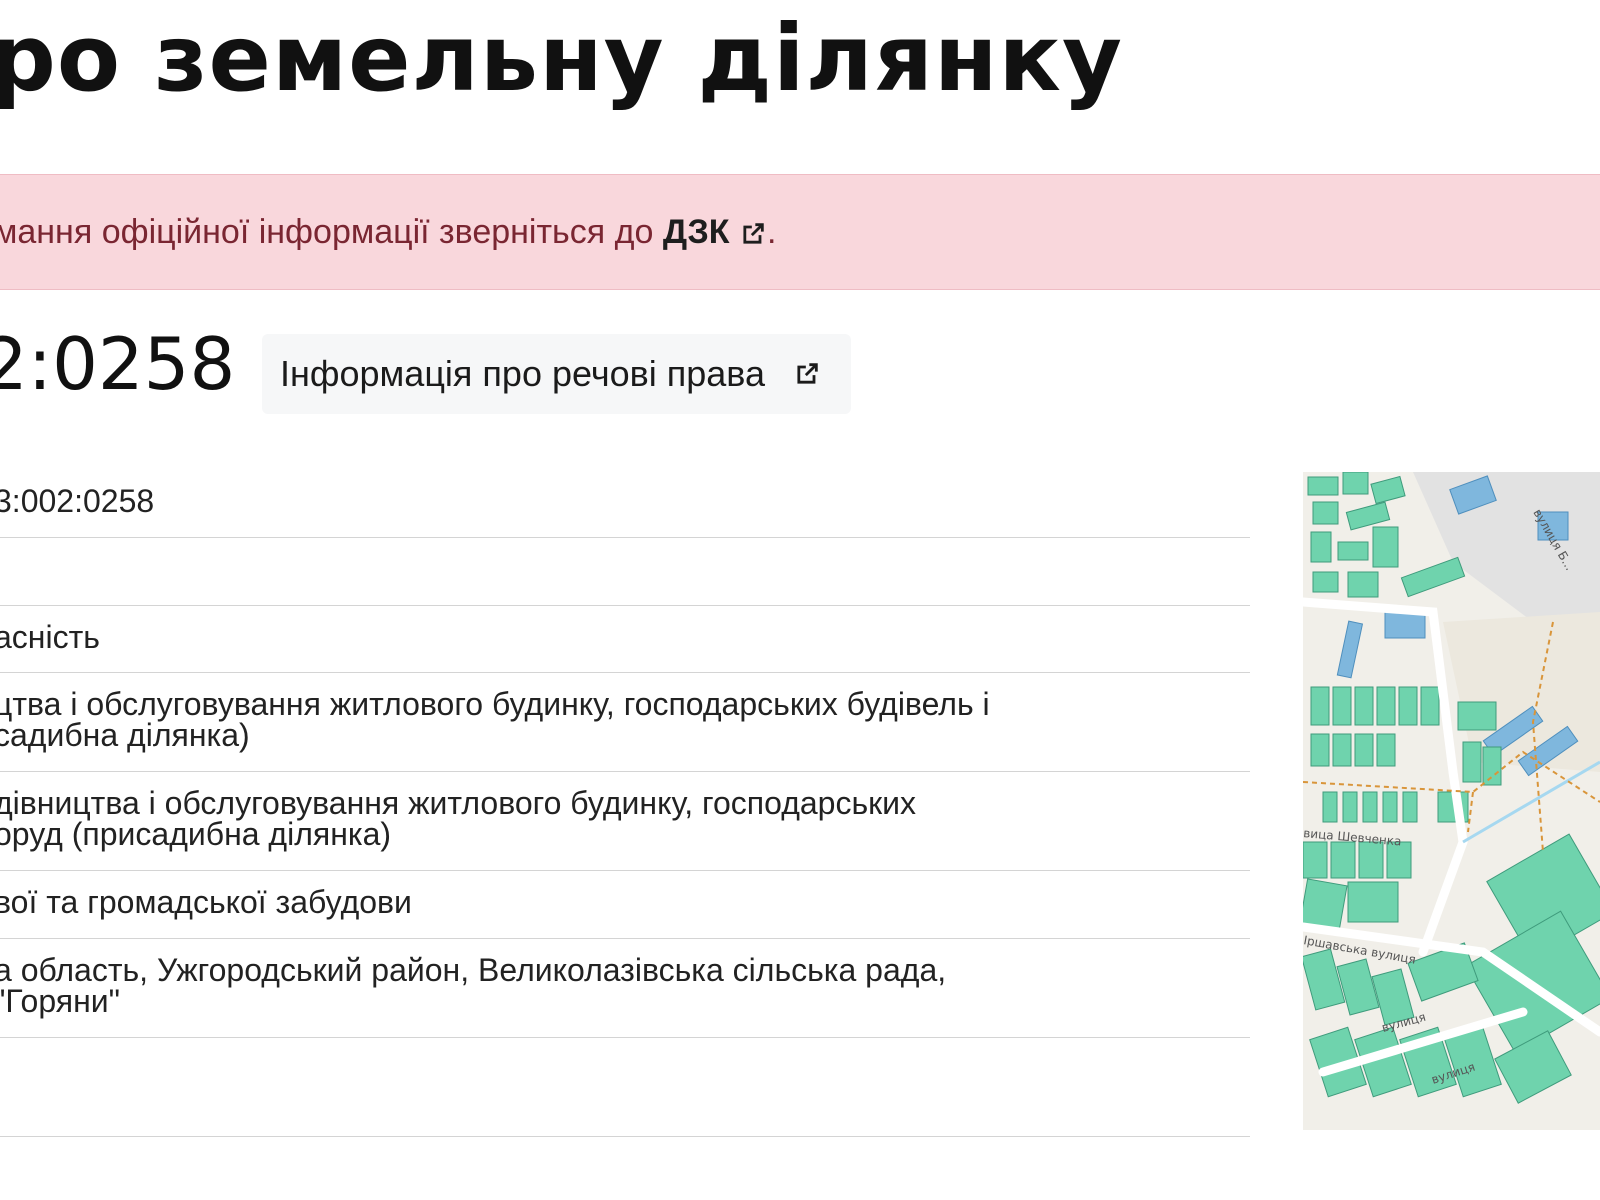  Describe the element at coordinates (625, 639) in the screenshot. I see `info-row-ownership: асність` at that location.